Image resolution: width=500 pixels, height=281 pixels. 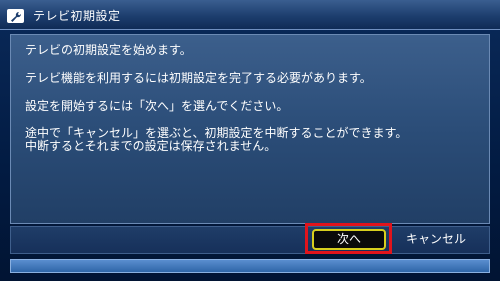 What do you see at coordinates (250, 15) in the screenshot?
I see `title-bar: テレビ初期設定` at bounding box center [250, 15].